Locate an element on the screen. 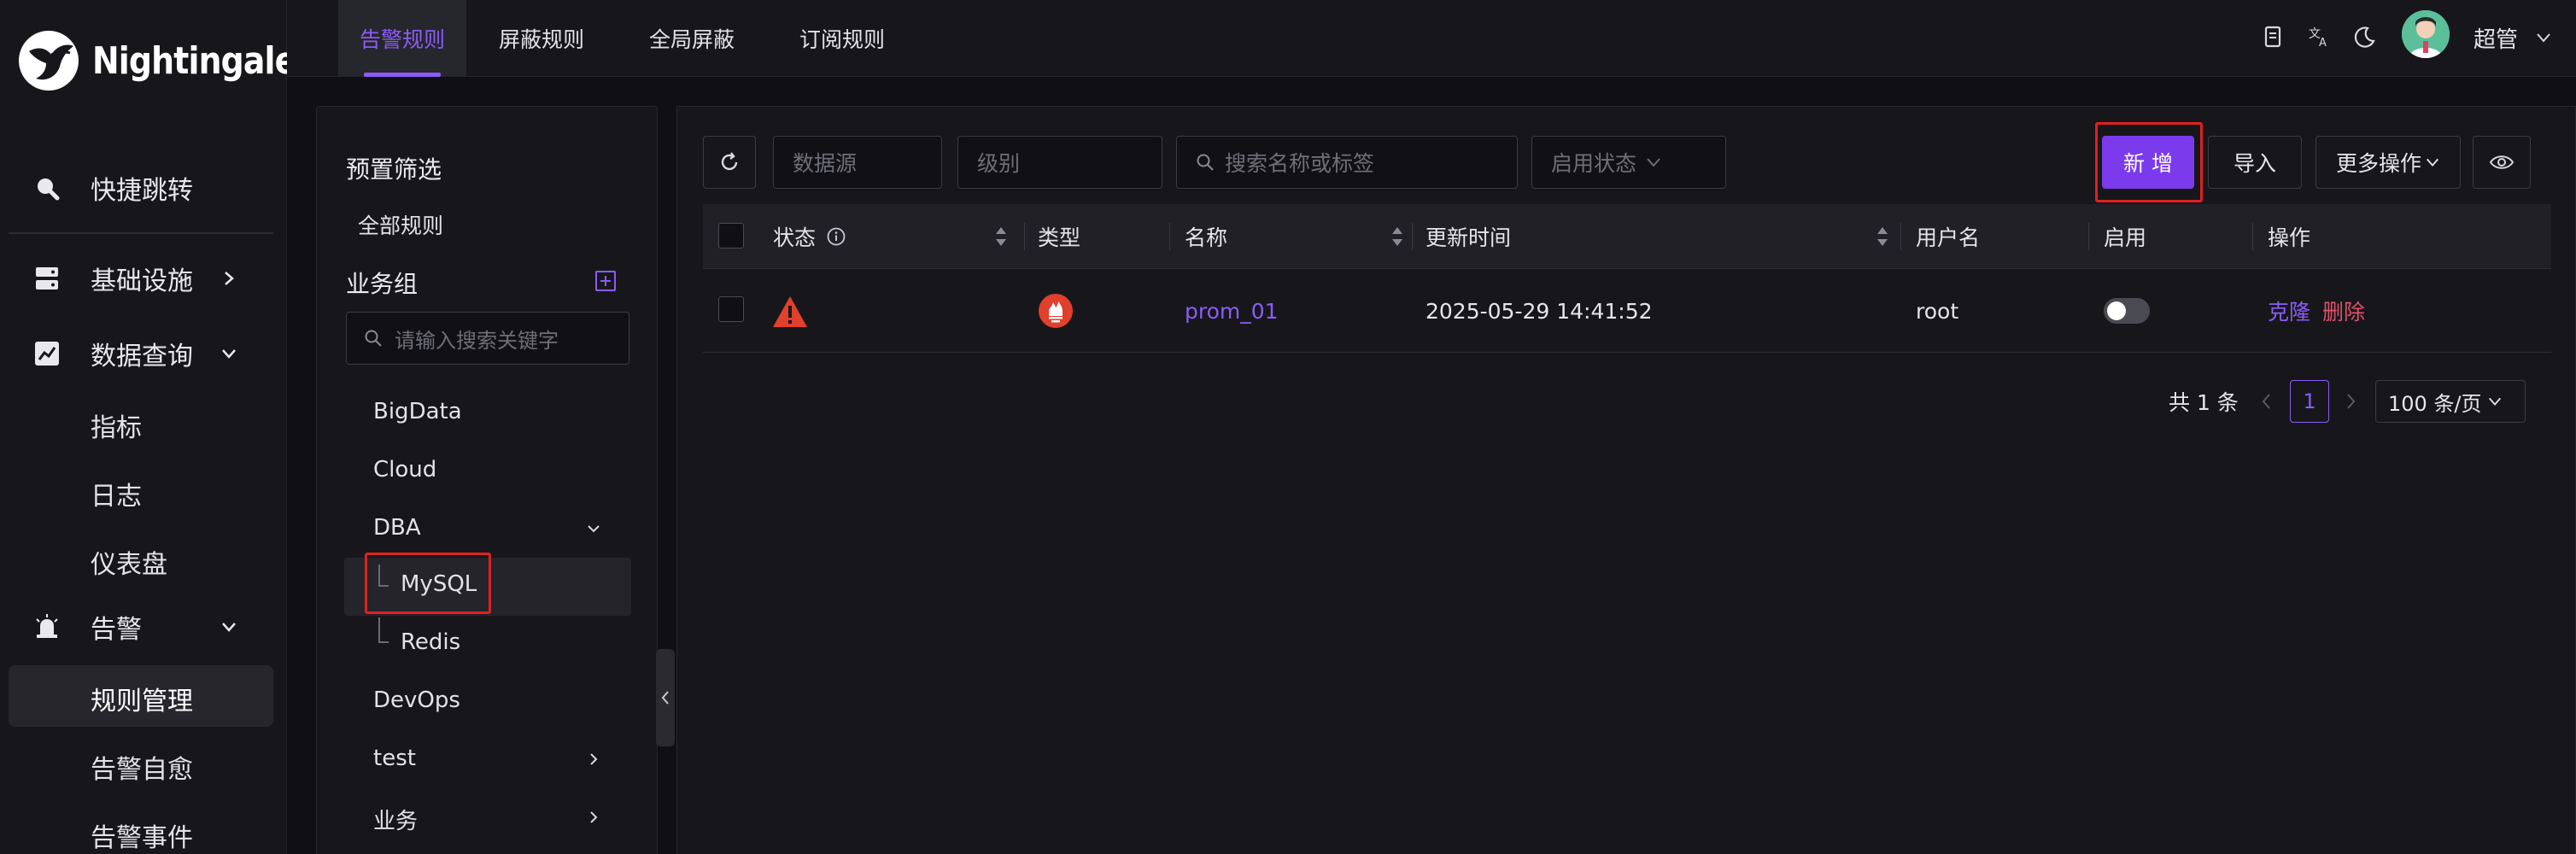 This screenshot has height=854, width=2576. column-header-actions: 操作 is located at coordinates (2289, 237).